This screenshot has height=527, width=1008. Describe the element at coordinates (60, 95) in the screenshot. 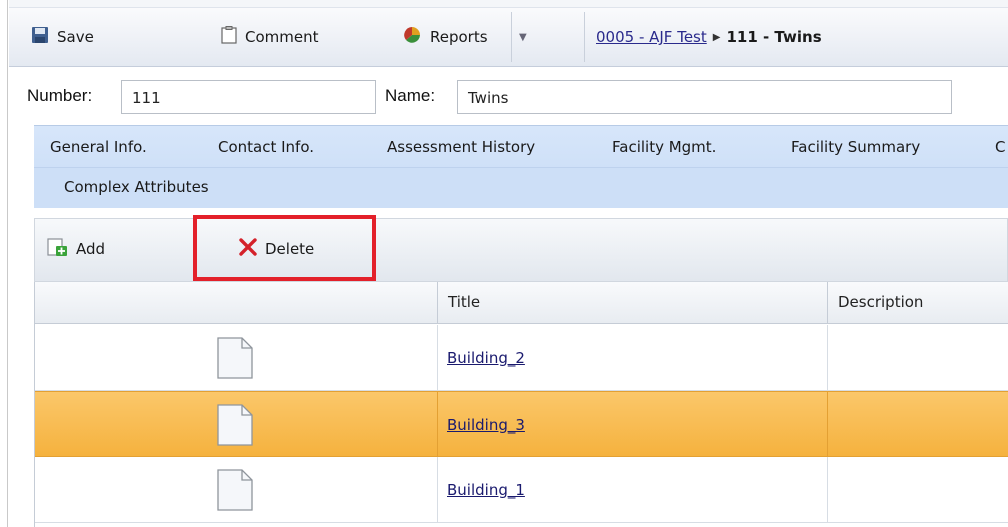

I see `number-label: Number:` at that location.